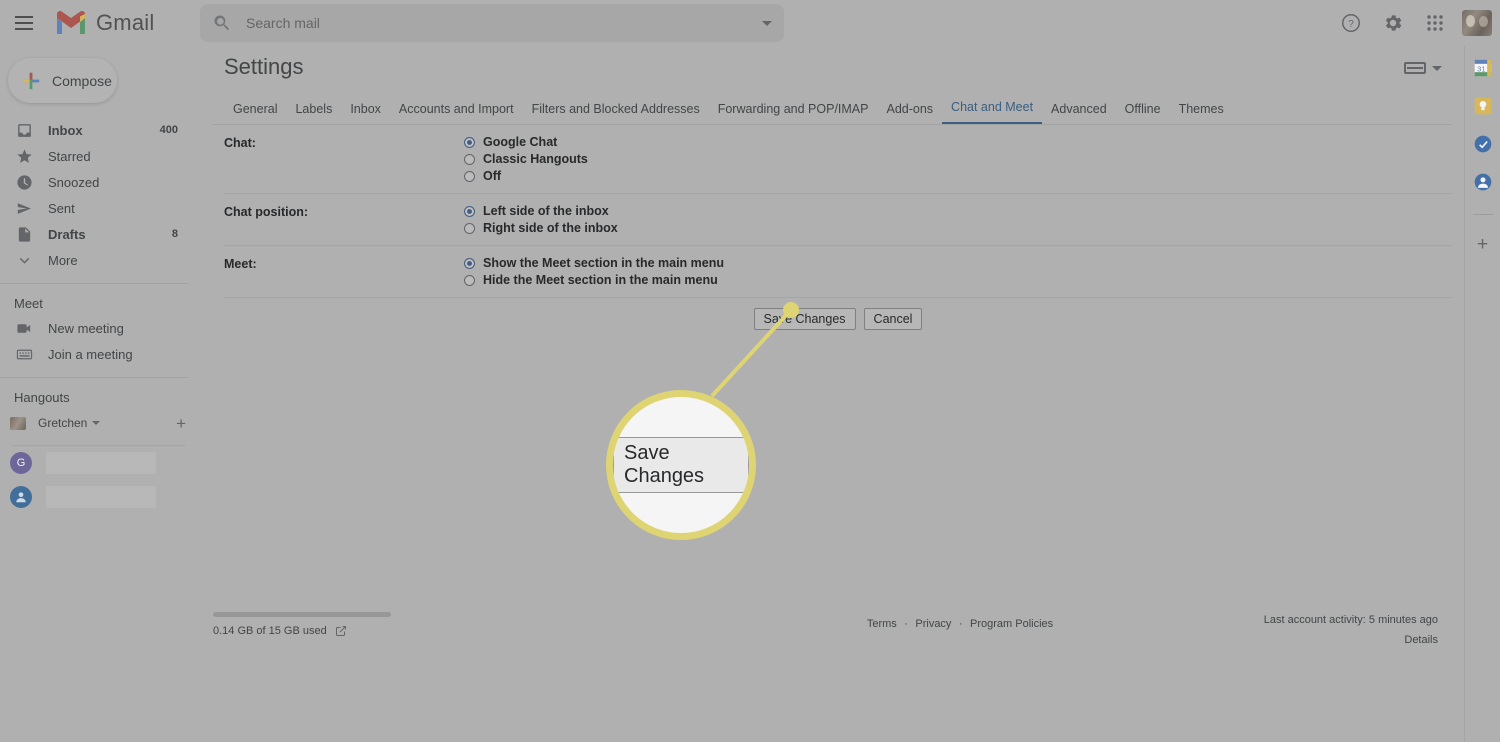 The height and width of the screenshot is (742, 1500). I want to click on sidebar-item-label: Join a meeting, so click(90, 354).